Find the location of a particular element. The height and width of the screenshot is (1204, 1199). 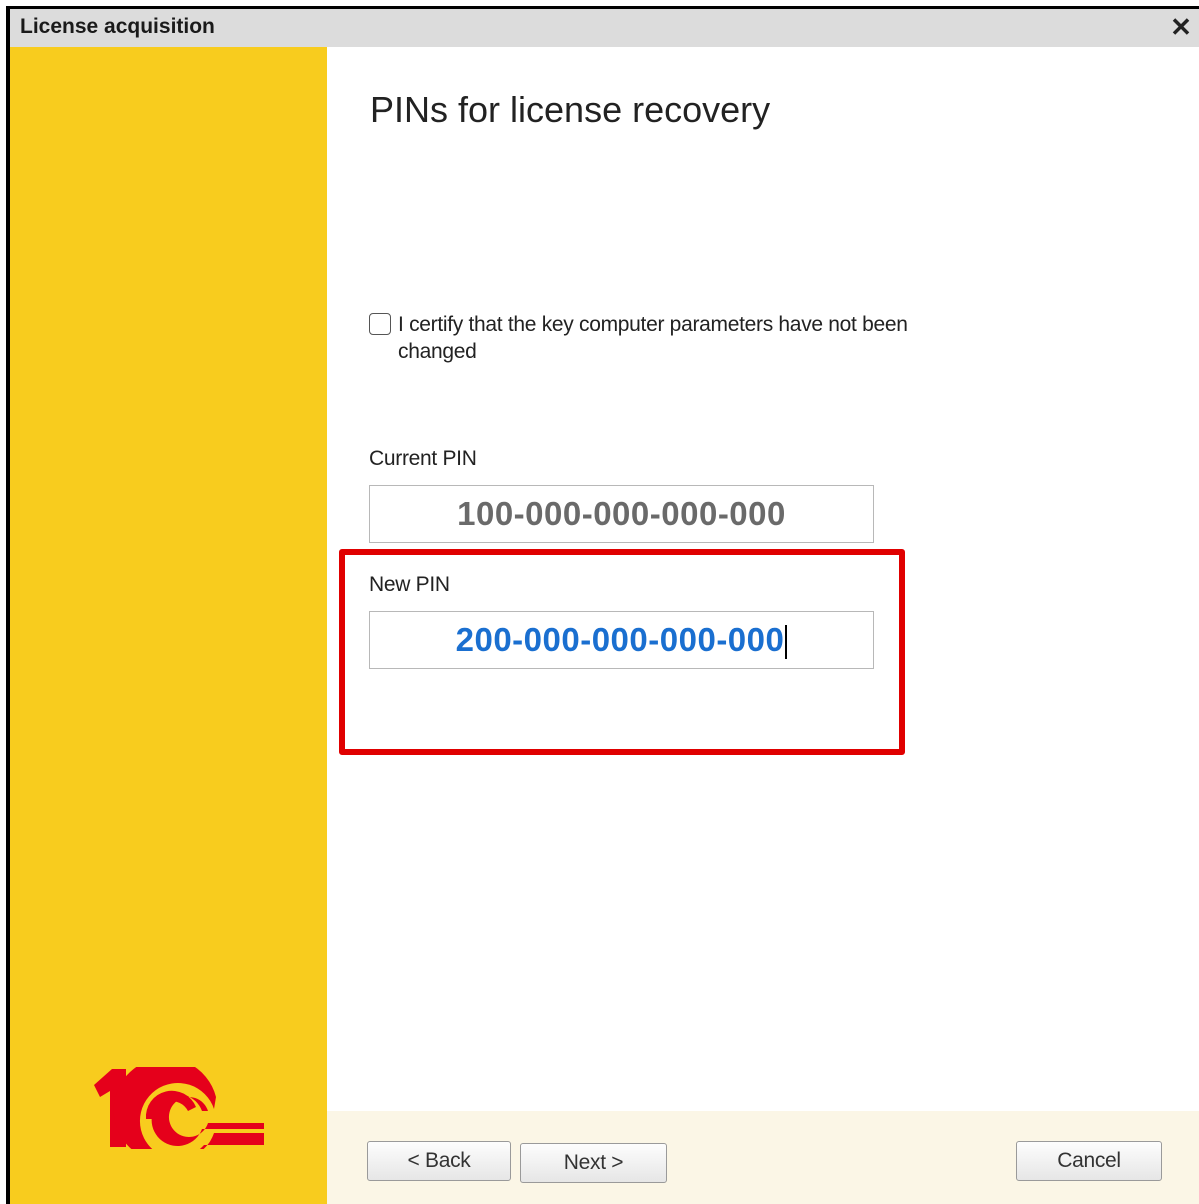

new-pin-field: 200-000-000-000-000 is located at coordinates (621, 640).